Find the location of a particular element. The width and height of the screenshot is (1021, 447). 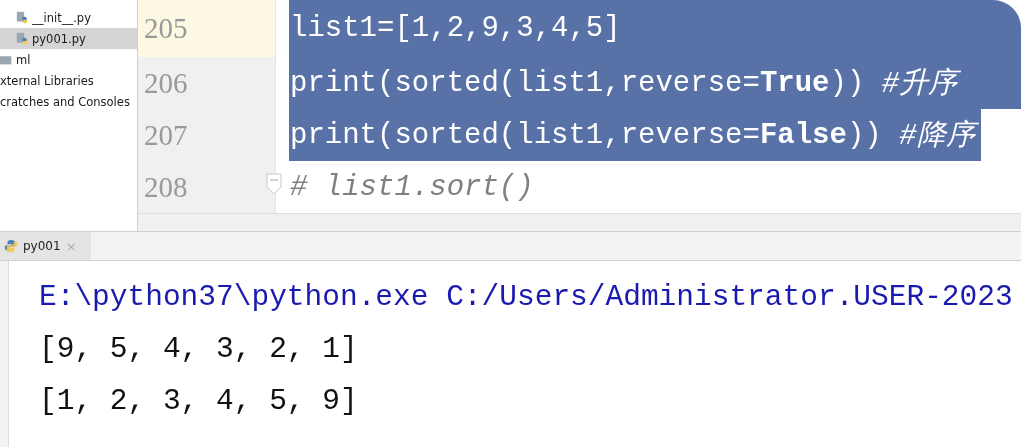

line-number: 206 is located at coordinates (207, 83).